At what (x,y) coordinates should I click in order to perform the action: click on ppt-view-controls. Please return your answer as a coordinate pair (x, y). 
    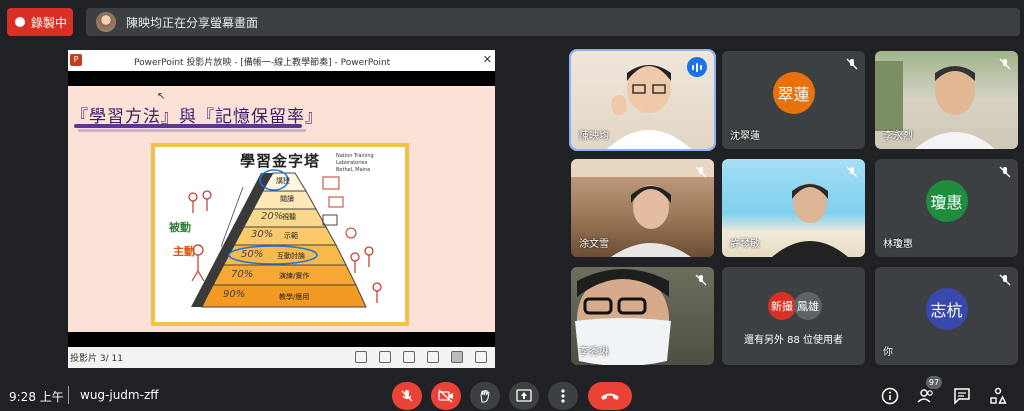
    Looking at the image, I should click on (421, 357).